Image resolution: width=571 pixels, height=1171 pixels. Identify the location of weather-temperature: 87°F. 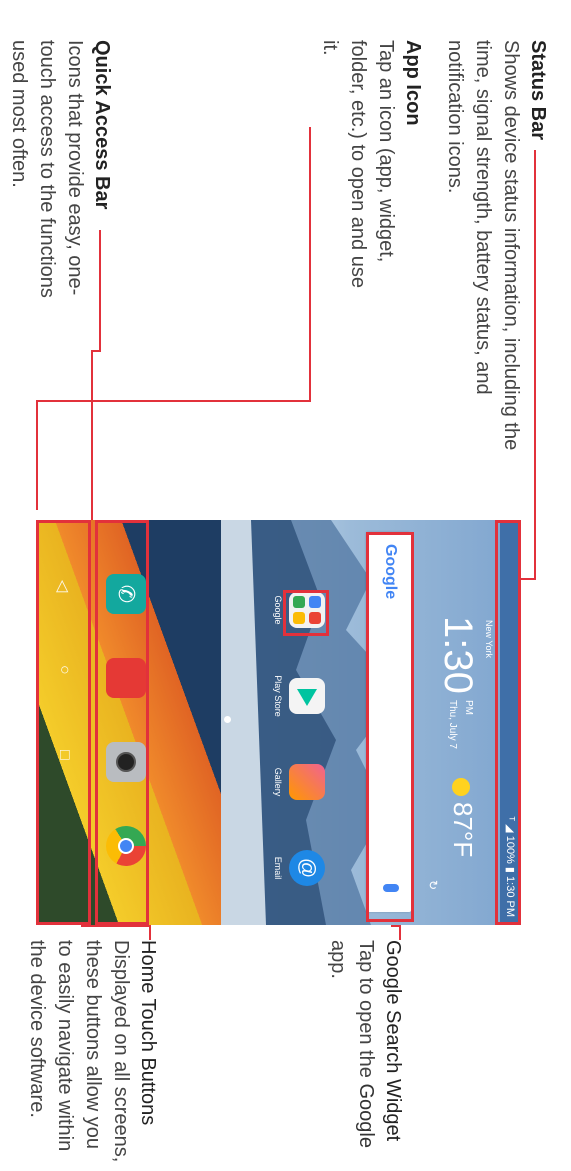
(463, 830).